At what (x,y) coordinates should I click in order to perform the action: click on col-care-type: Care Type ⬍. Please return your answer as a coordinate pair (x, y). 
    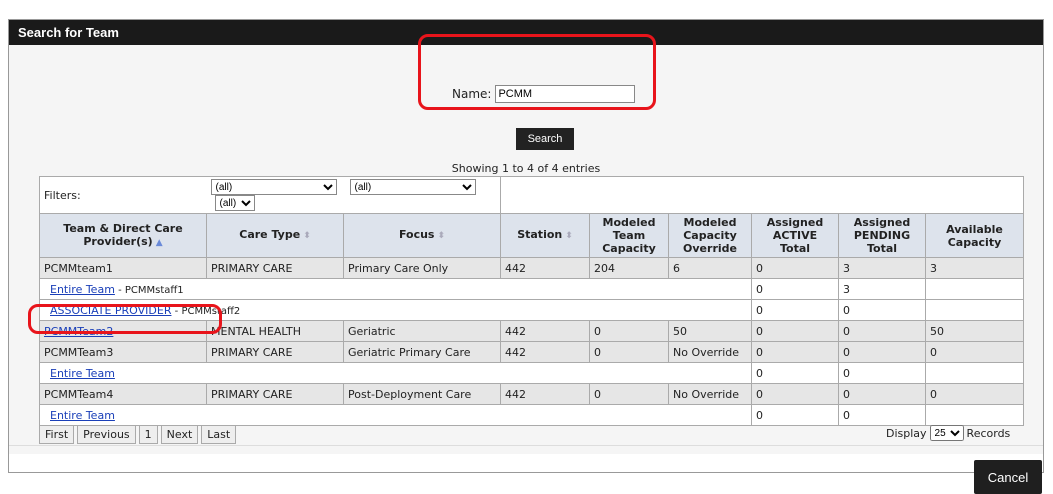
    Looking at the image, I should click on (275, 235).